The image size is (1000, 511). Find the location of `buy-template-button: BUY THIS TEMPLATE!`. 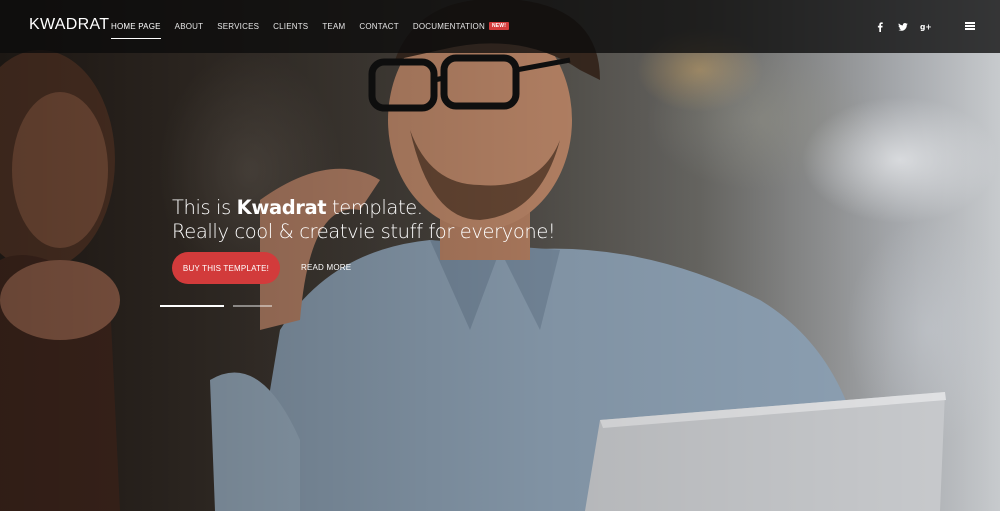

buy-template-button: BUY THIS TEMPLATE! is located at coordinates (226, 268).